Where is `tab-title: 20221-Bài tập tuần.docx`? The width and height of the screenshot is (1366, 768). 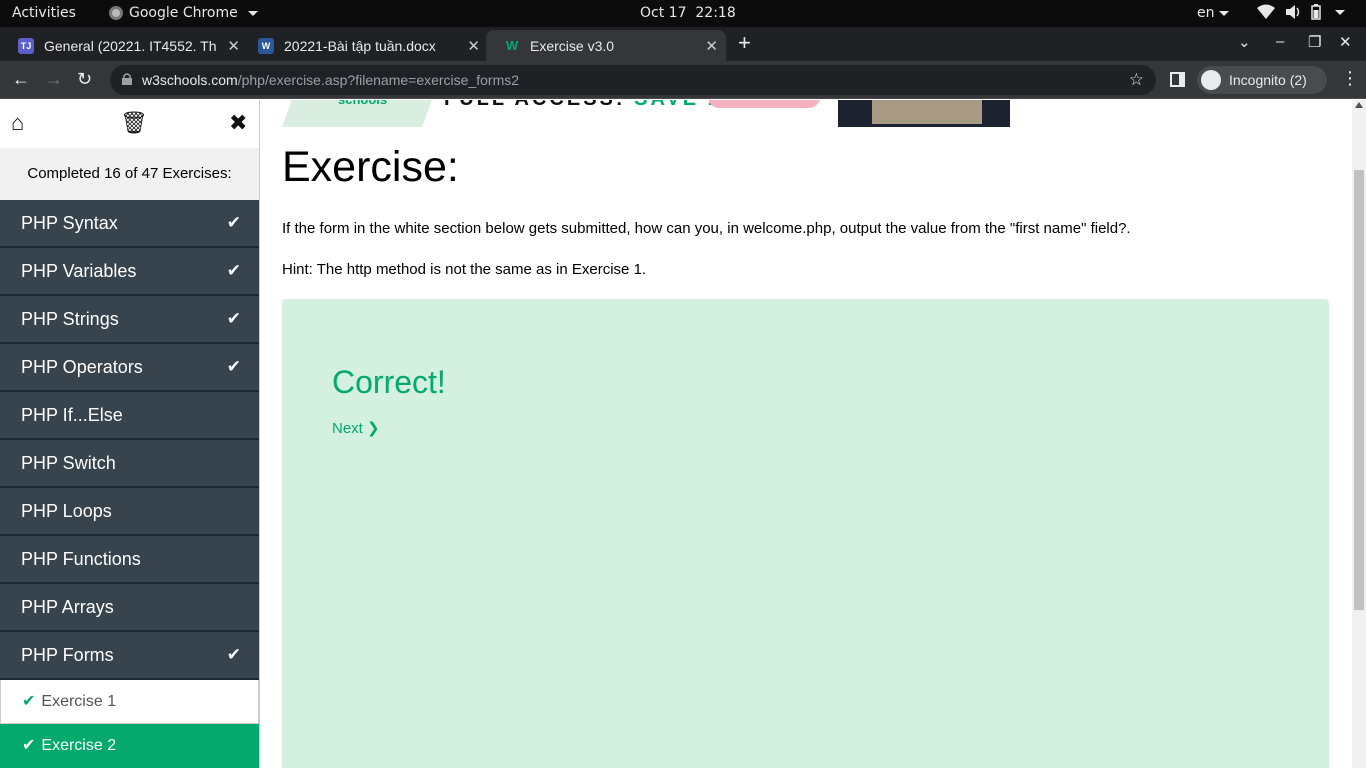
tab-title: 20221-Bài tập tuần.docx is located at coordinates (360, 45).